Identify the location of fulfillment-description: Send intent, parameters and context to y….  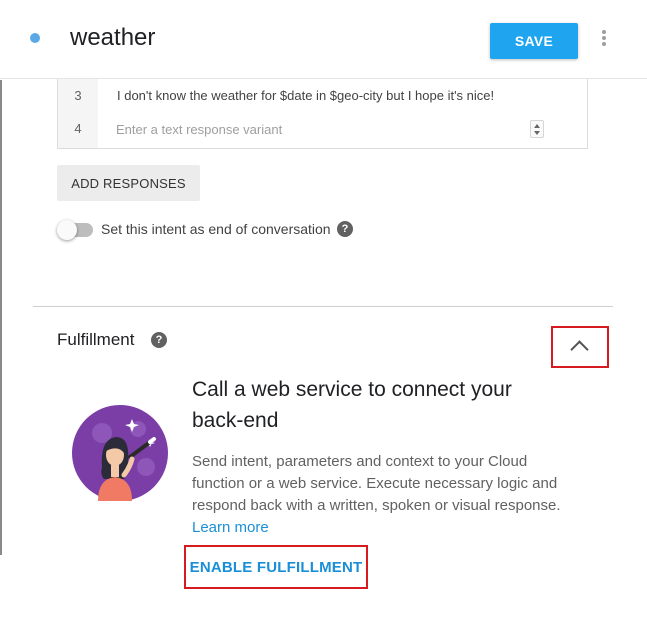
(377, 495).